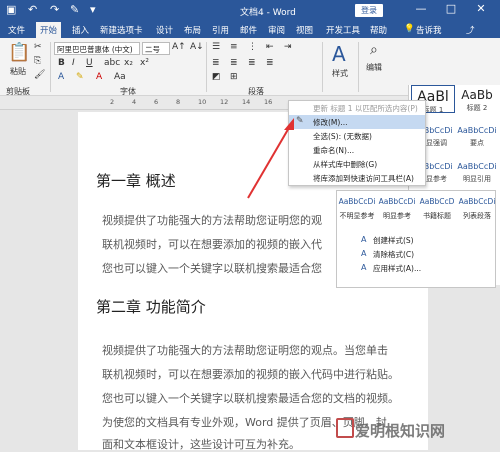  What do you see at coordinates (400, 431) in the screenshot?
I see `watermark-text: 爱明根知识网` at bounding box center [400, 431].